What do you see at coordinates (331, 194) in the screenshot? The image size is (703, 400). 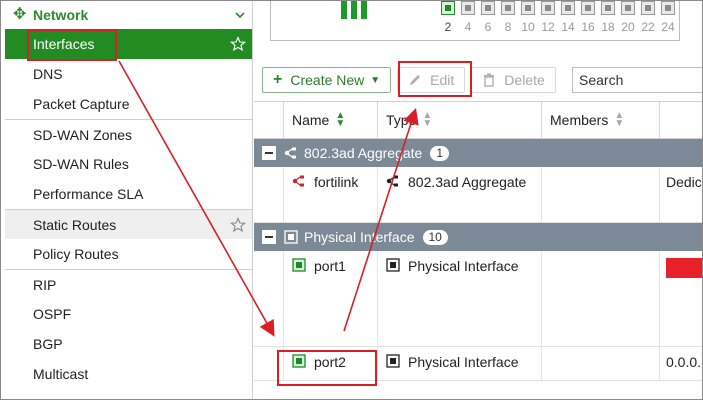 I see `name-cell: fortilink` at bounding box center [331, 194].